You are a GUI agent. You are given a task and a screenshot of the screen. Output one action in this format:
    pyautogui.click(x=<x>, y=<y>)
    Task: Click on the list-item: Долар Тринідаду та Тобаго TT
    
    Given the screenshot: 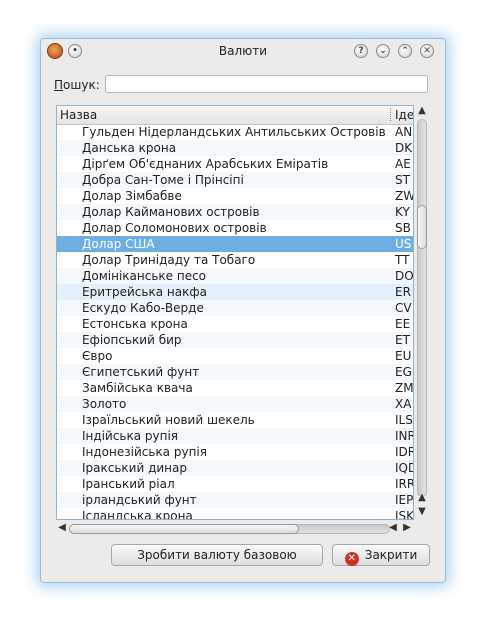 What is the action you would take?
    pyautogui.click(x=235, y=260)
    